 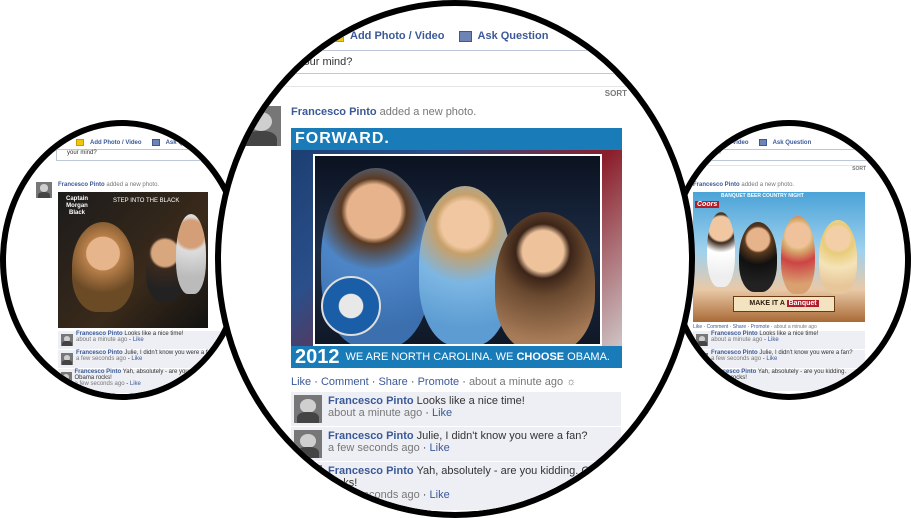 What do you see at coordinates (431, 357) in the screenshot?
I see `caption-text: WE ARE NORTH CAROLINA. WE` at bounding box center [431, 357].